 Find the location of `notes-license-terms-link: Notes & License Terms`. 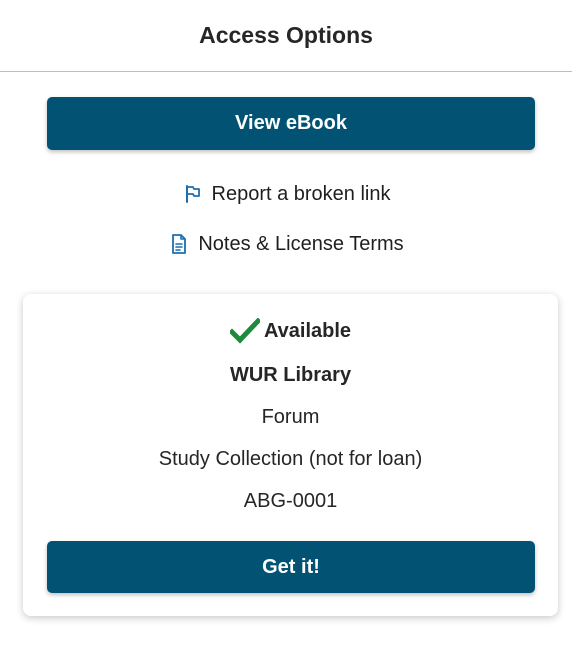

notes-license-terms-link: Notes & License Terms is located at coordinates (286, 244).